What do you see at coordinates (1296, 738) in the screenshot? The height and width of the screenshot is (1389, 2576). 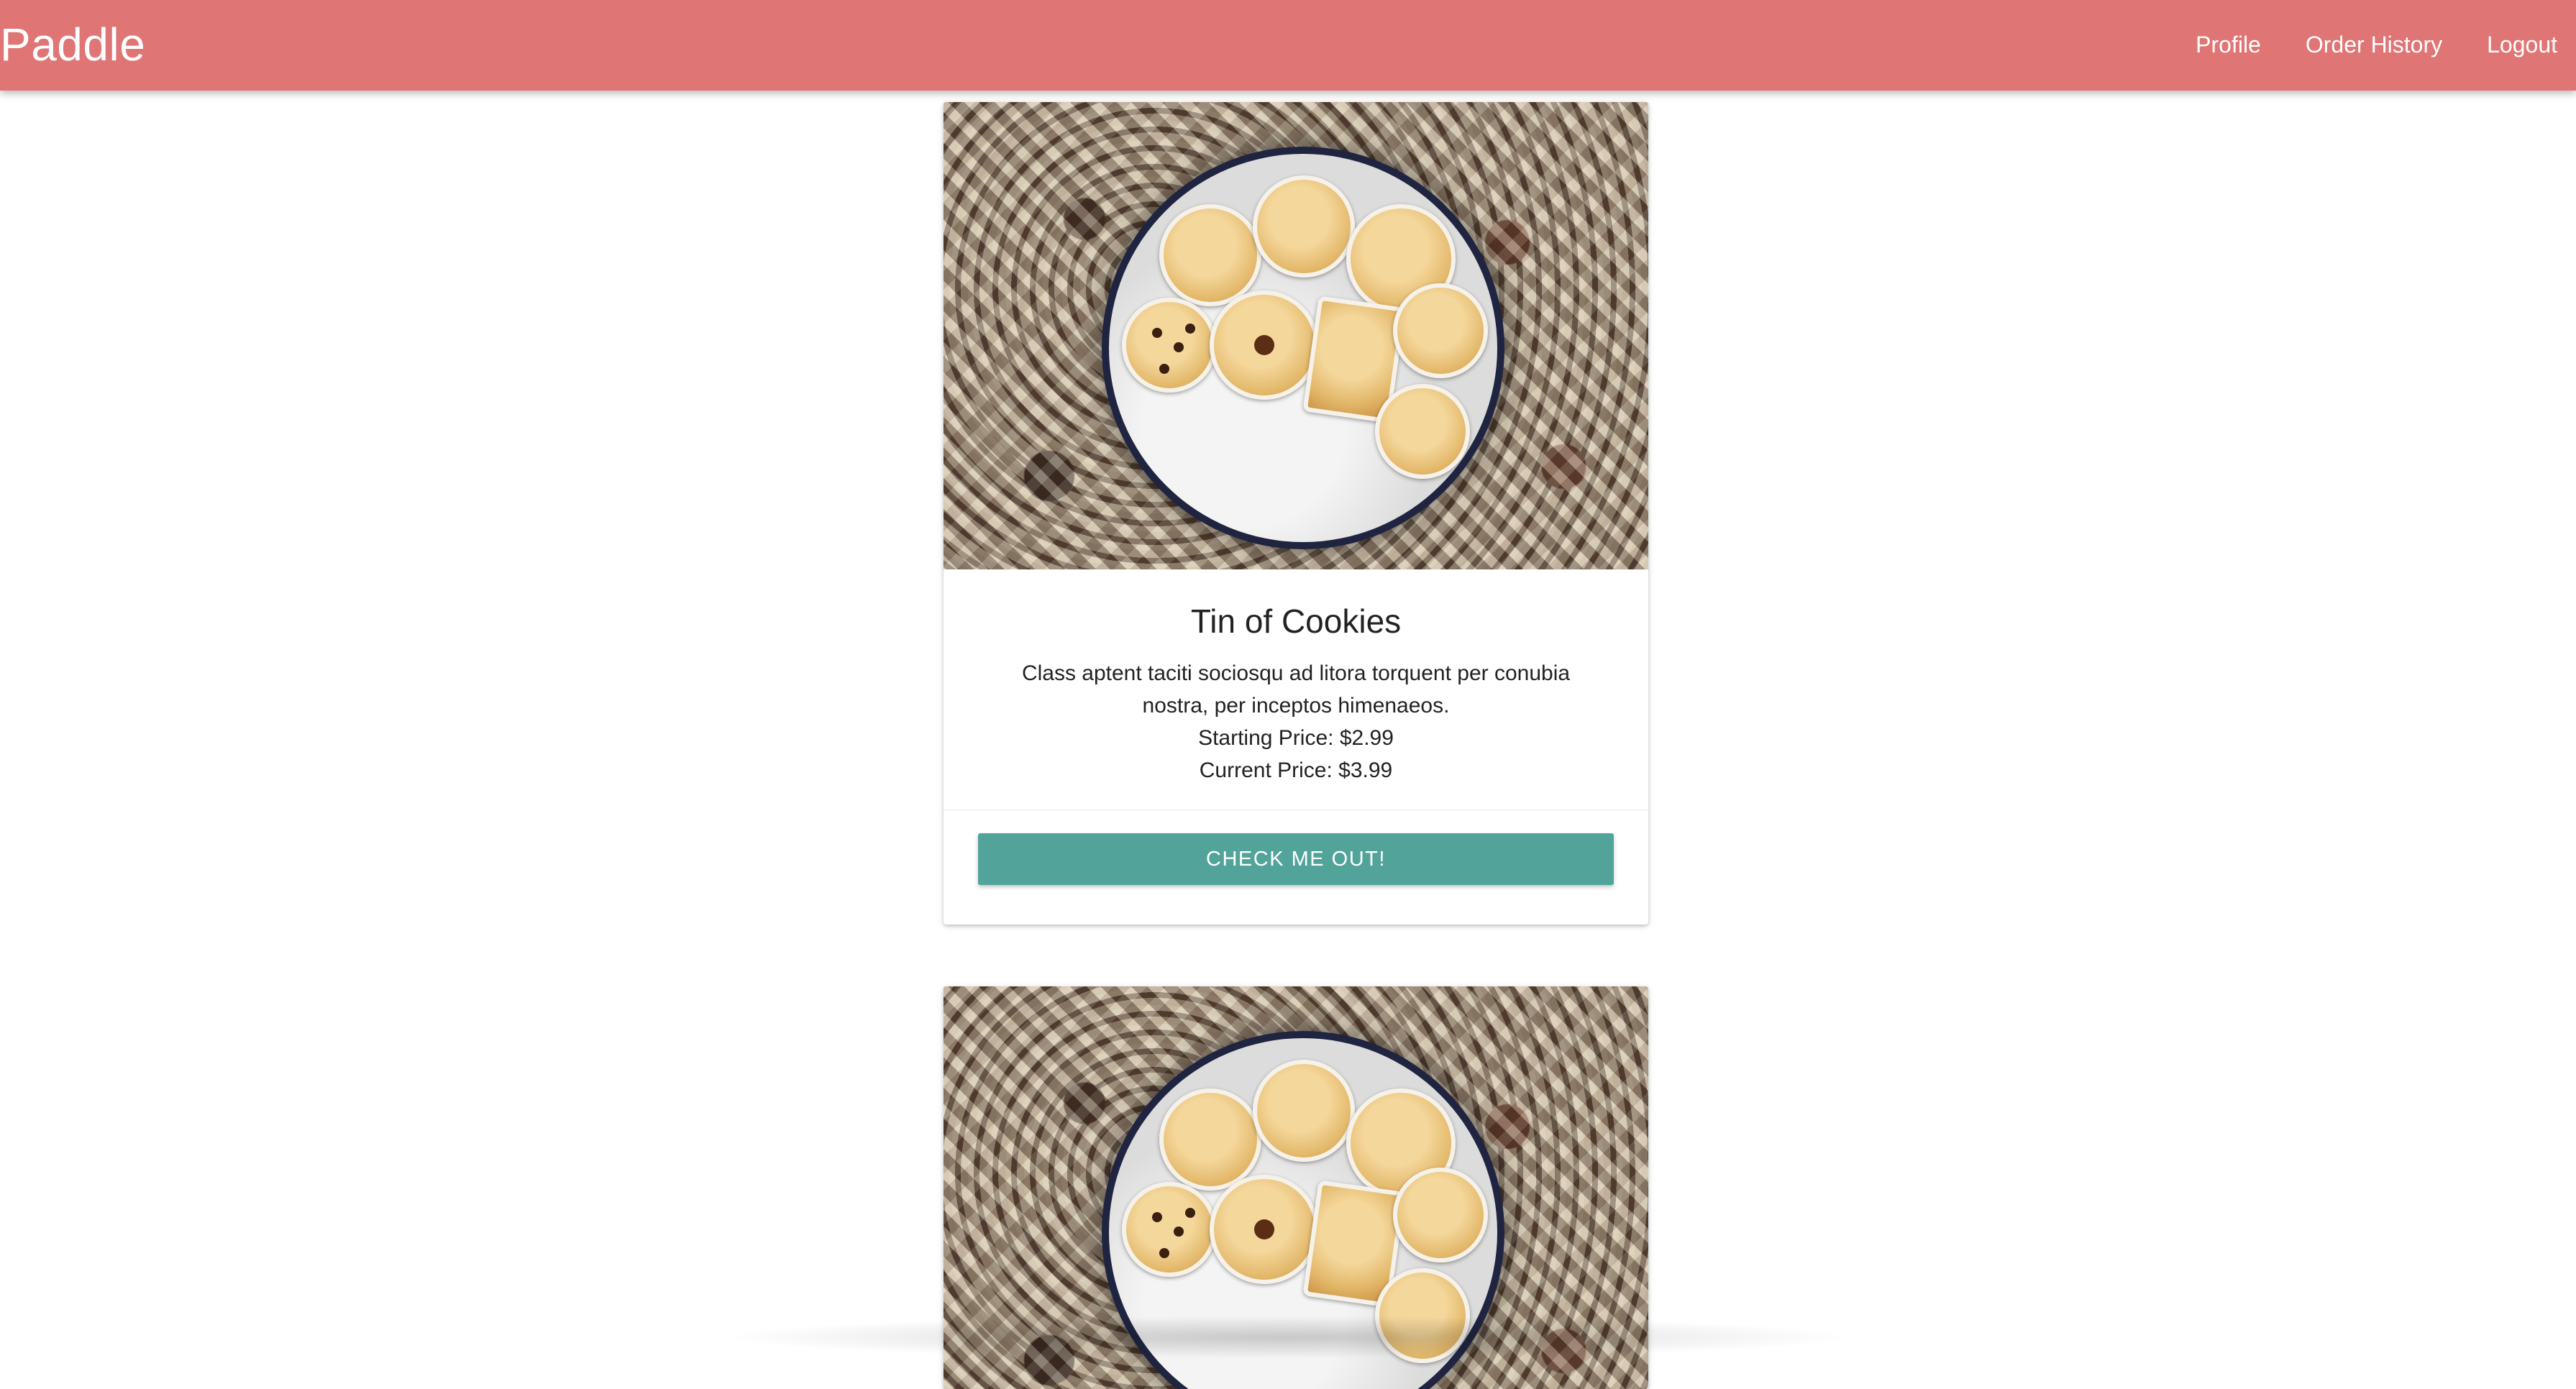 I see `starting-price: Starting Price: $2.99` at bounding box center [1296, 738].